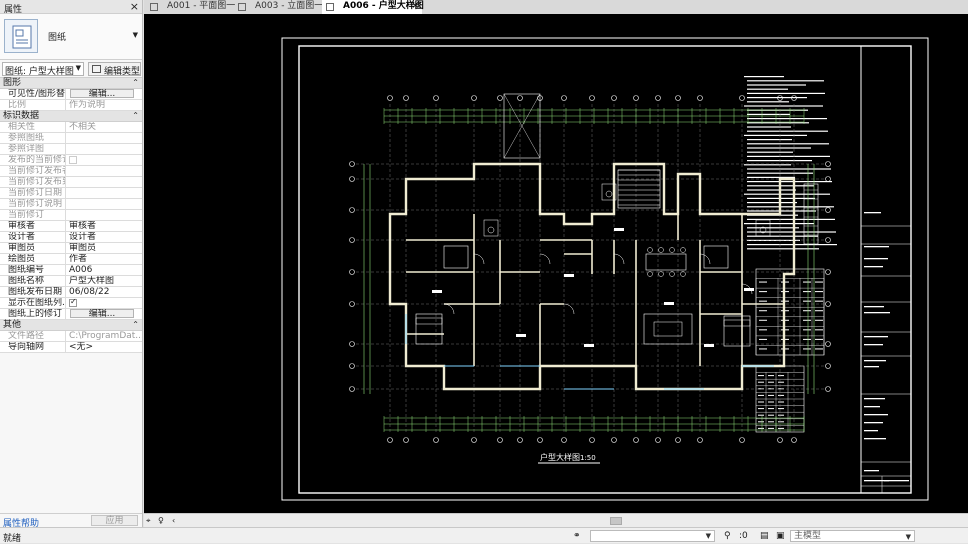 The width and height of the screenshot is (968, 544). Describe the element at coordinates (705, 259) in the screenshot. I see `door-swing` at that location.